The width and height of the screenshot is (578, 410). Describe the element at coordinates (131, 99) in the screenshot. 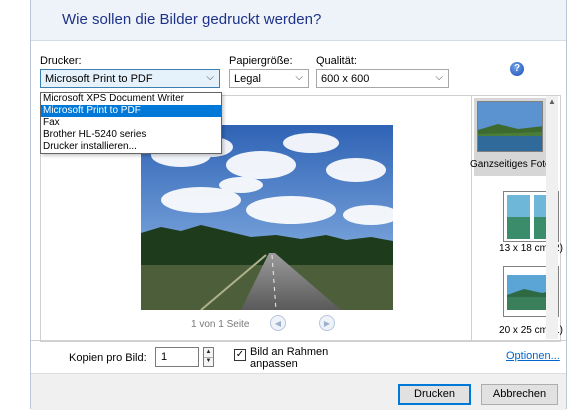

I see `printer-option: Microsoft XPS Document Writer` at that location.